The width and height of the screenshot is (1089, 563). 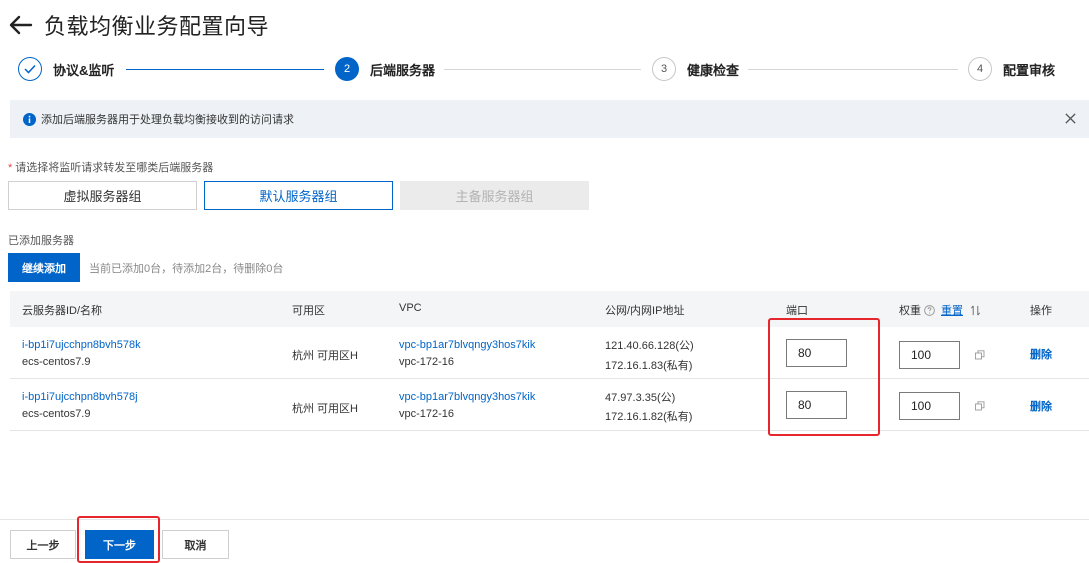 I want to click on step-2-number: 2, so click(x=347, y=69).